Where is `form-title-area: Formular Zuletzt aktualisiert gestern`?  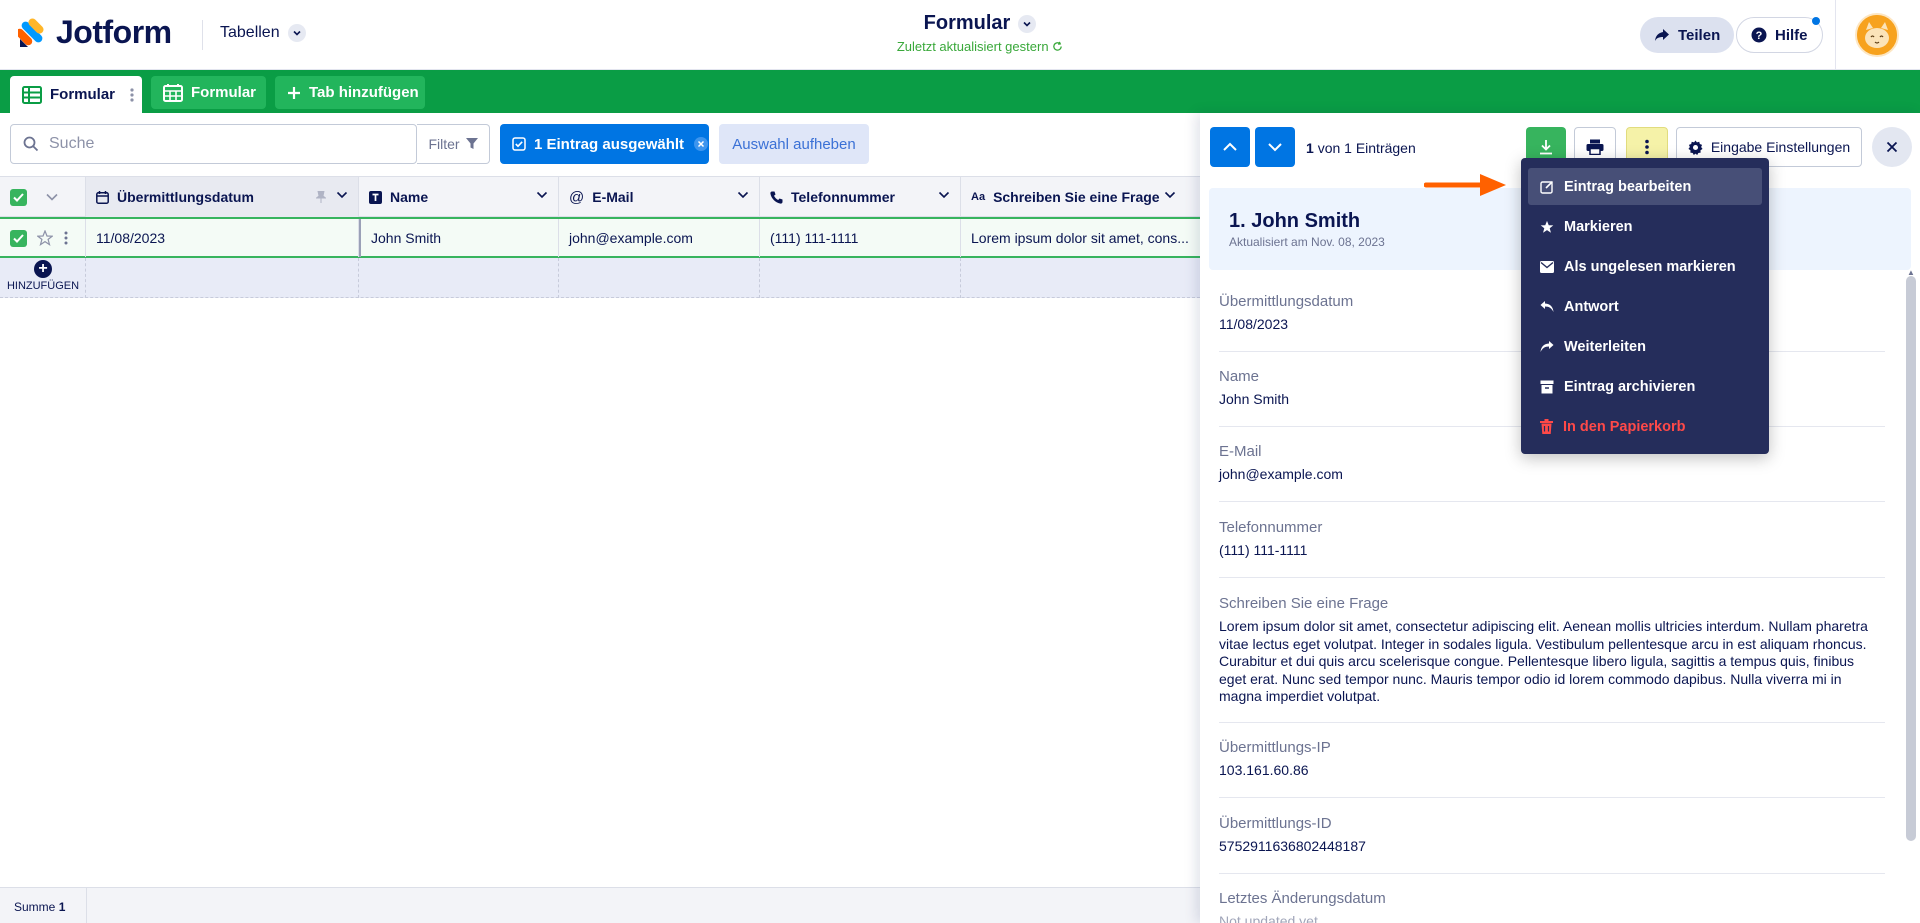 form-title-area: Formular Zuletzt aktualisiert gestern is located at coordinates (980, 33).